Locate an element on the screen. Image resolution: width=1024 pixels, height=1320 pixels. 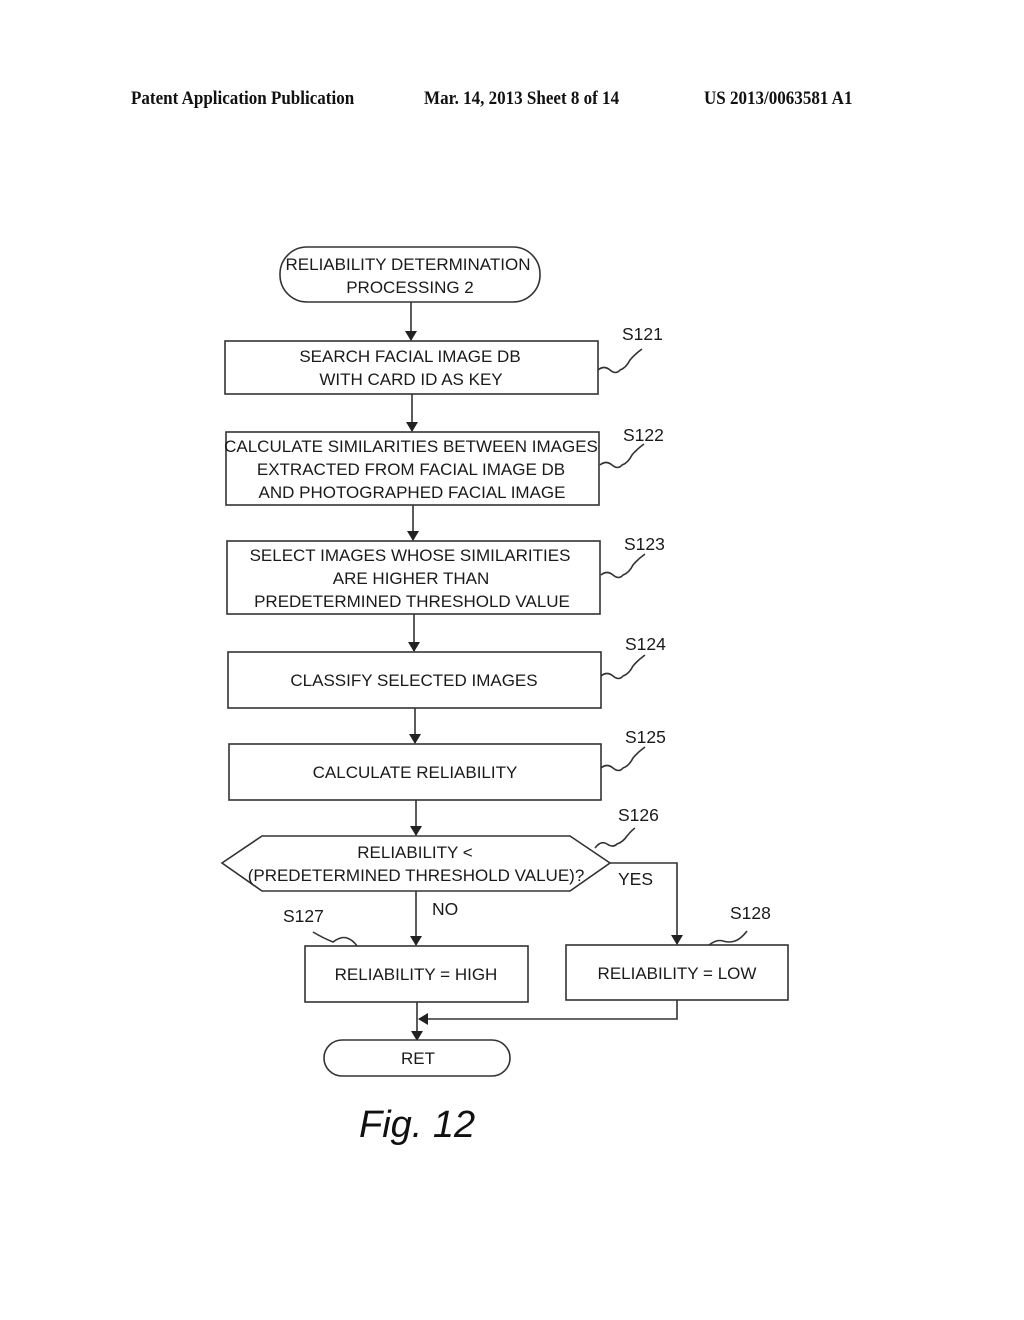
s123-line-1: SELECT IMAGES WHOSE SIMILARITIES is located at coordinates (410, 555).